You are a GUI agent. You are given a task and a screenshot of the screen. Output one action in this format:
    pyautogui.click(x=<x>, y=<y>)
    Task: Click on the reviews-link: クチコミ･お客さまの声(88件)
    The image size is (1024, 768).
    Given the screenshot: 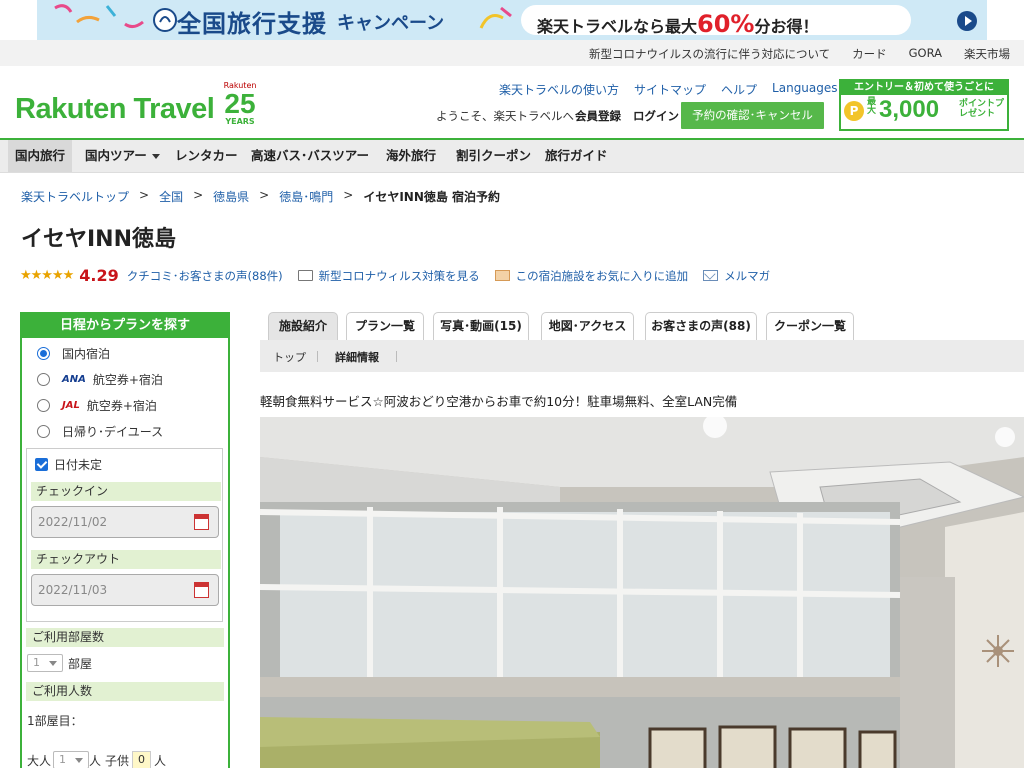 What is the action you would take?
    pyautogui.click(x=205, y=276)
    